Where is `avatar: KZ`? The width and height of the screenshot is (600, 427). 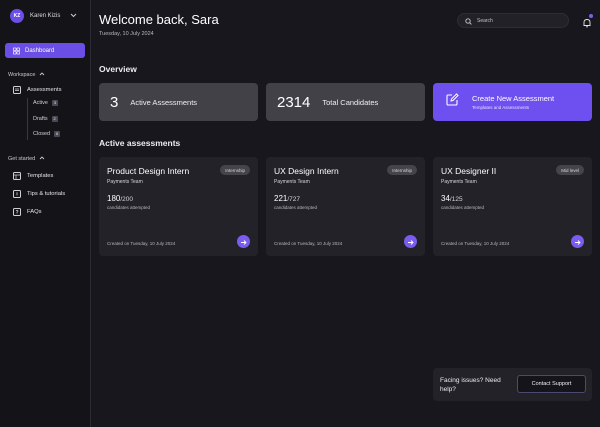
avatar: KZ is located at coordinates (17, 16).